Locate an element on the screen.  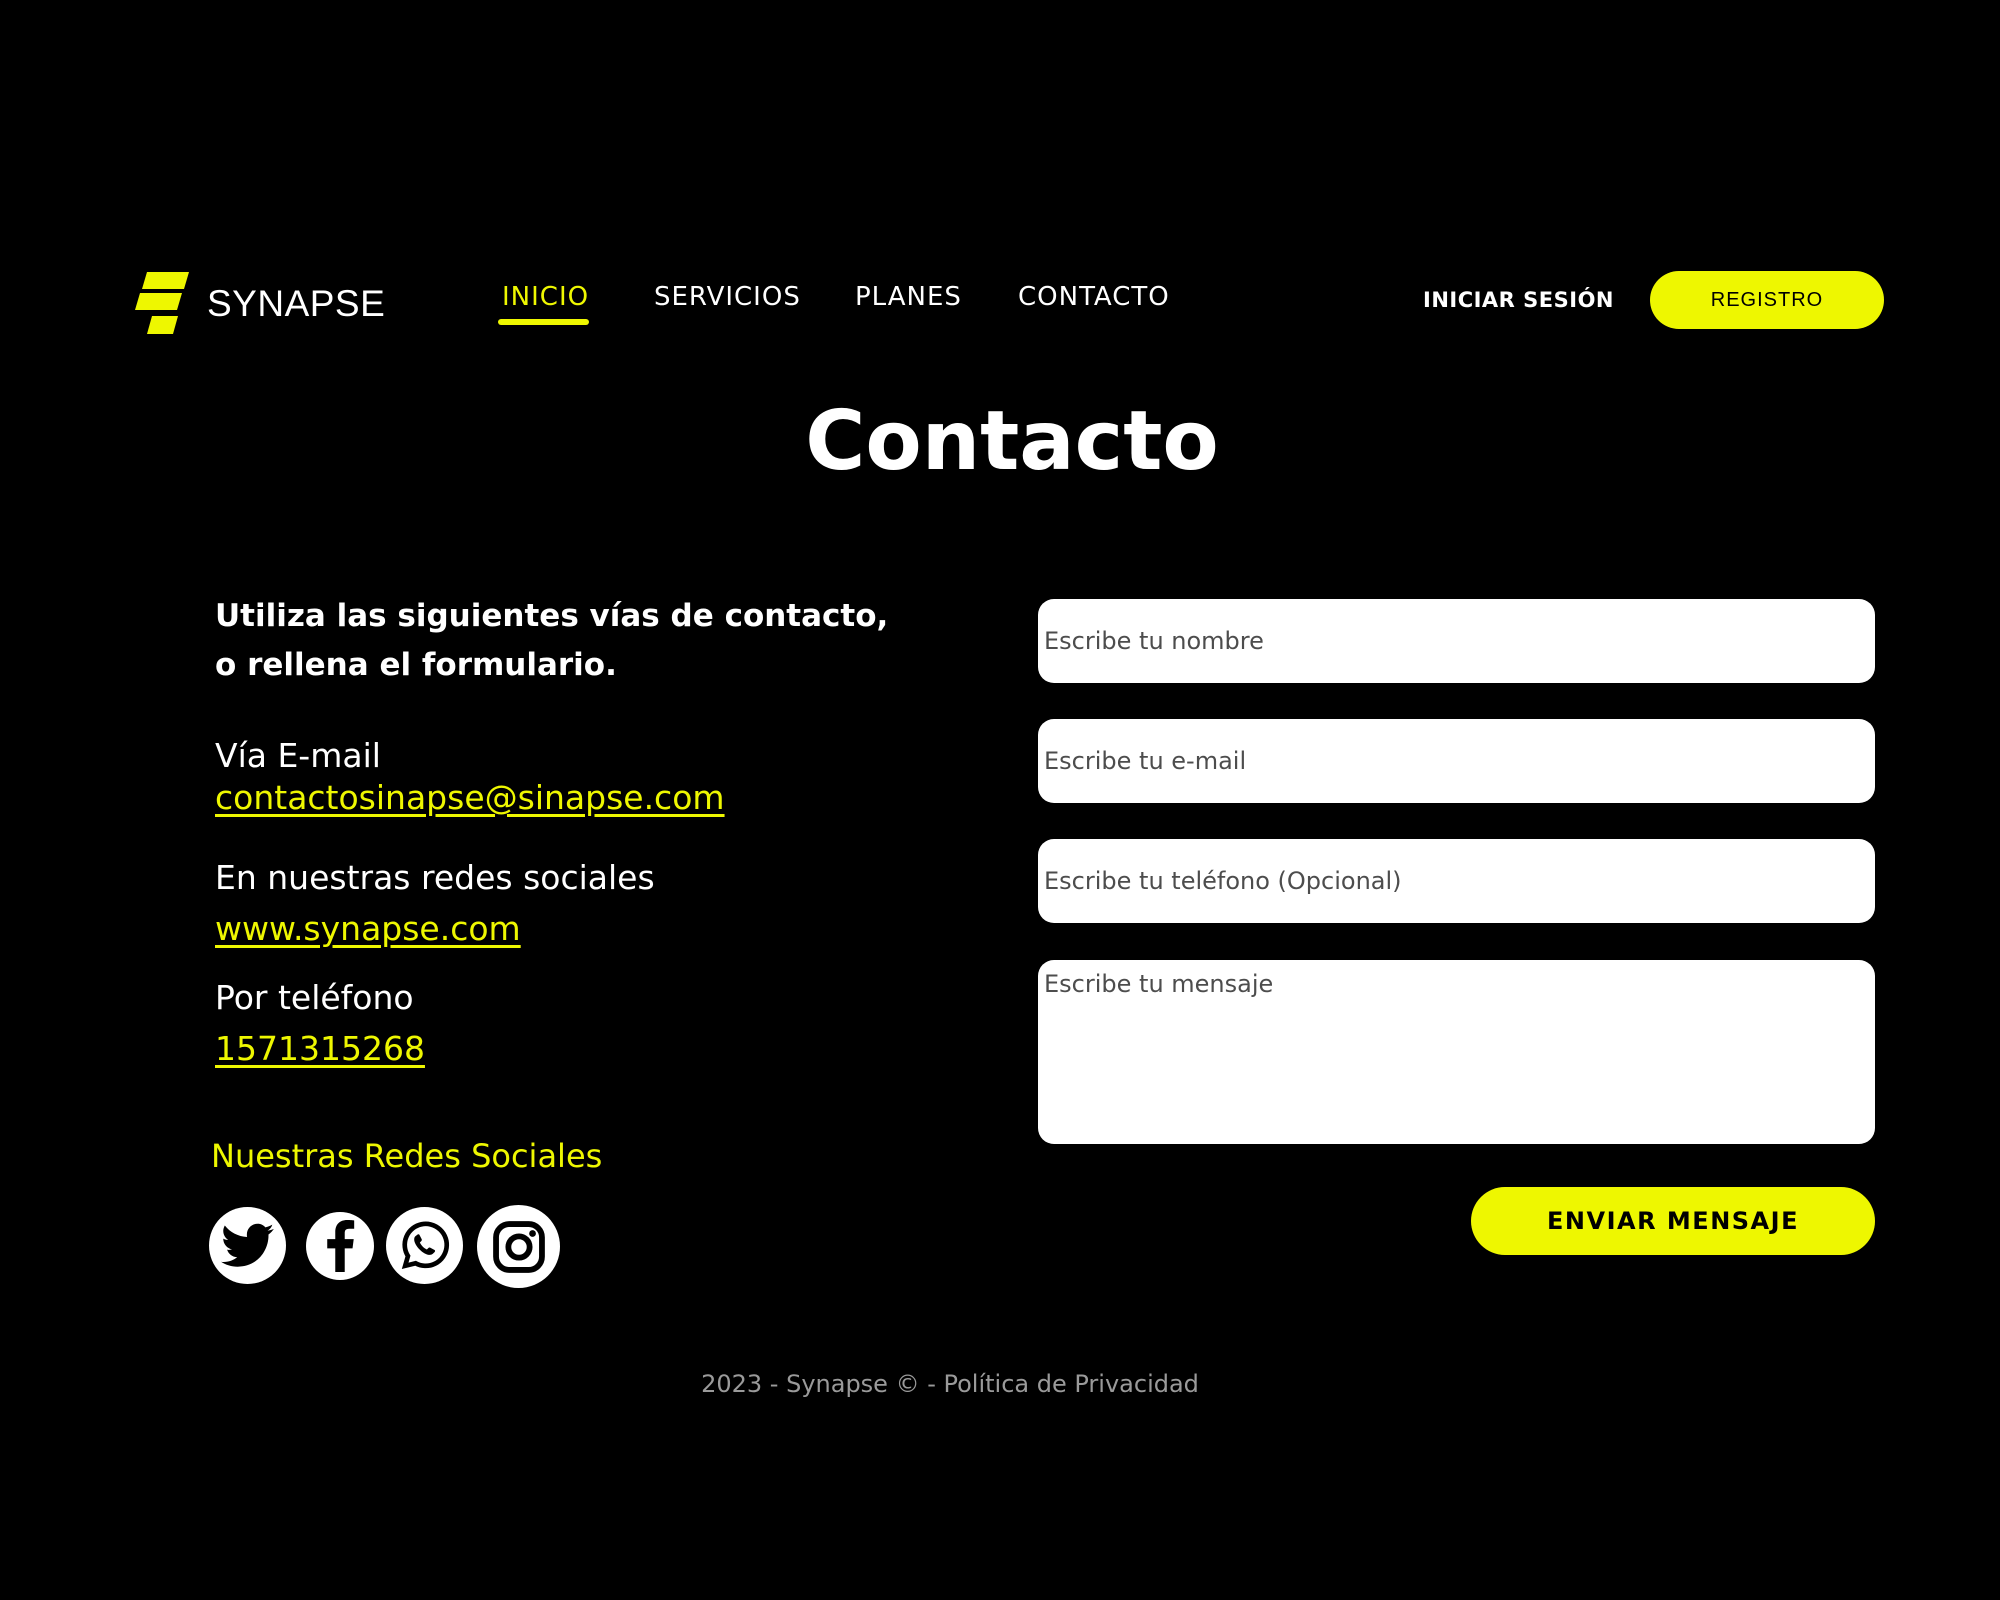
brand-logo: SYNAPSE is located at coordinates (259, 303).